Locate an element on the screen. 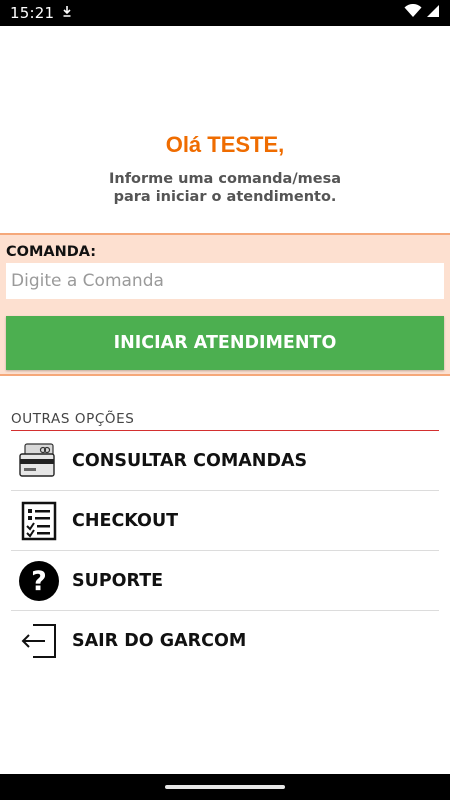 This screenshot has width=450, height=800. status-right is located at coordinates (422, 13).